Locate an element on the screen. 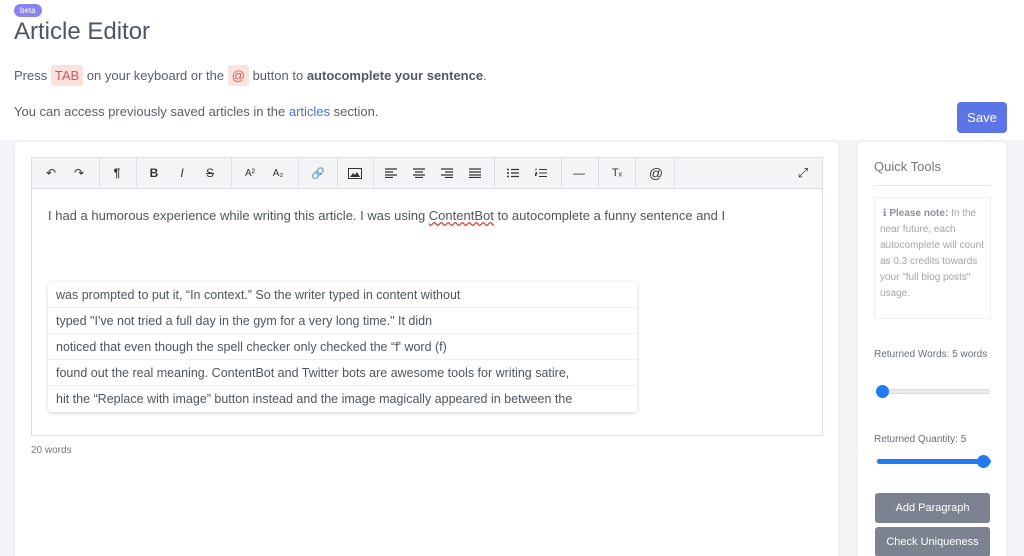 The image size is (1024, 556). link-icon: 🔗 is located at coordinates (318, 173).